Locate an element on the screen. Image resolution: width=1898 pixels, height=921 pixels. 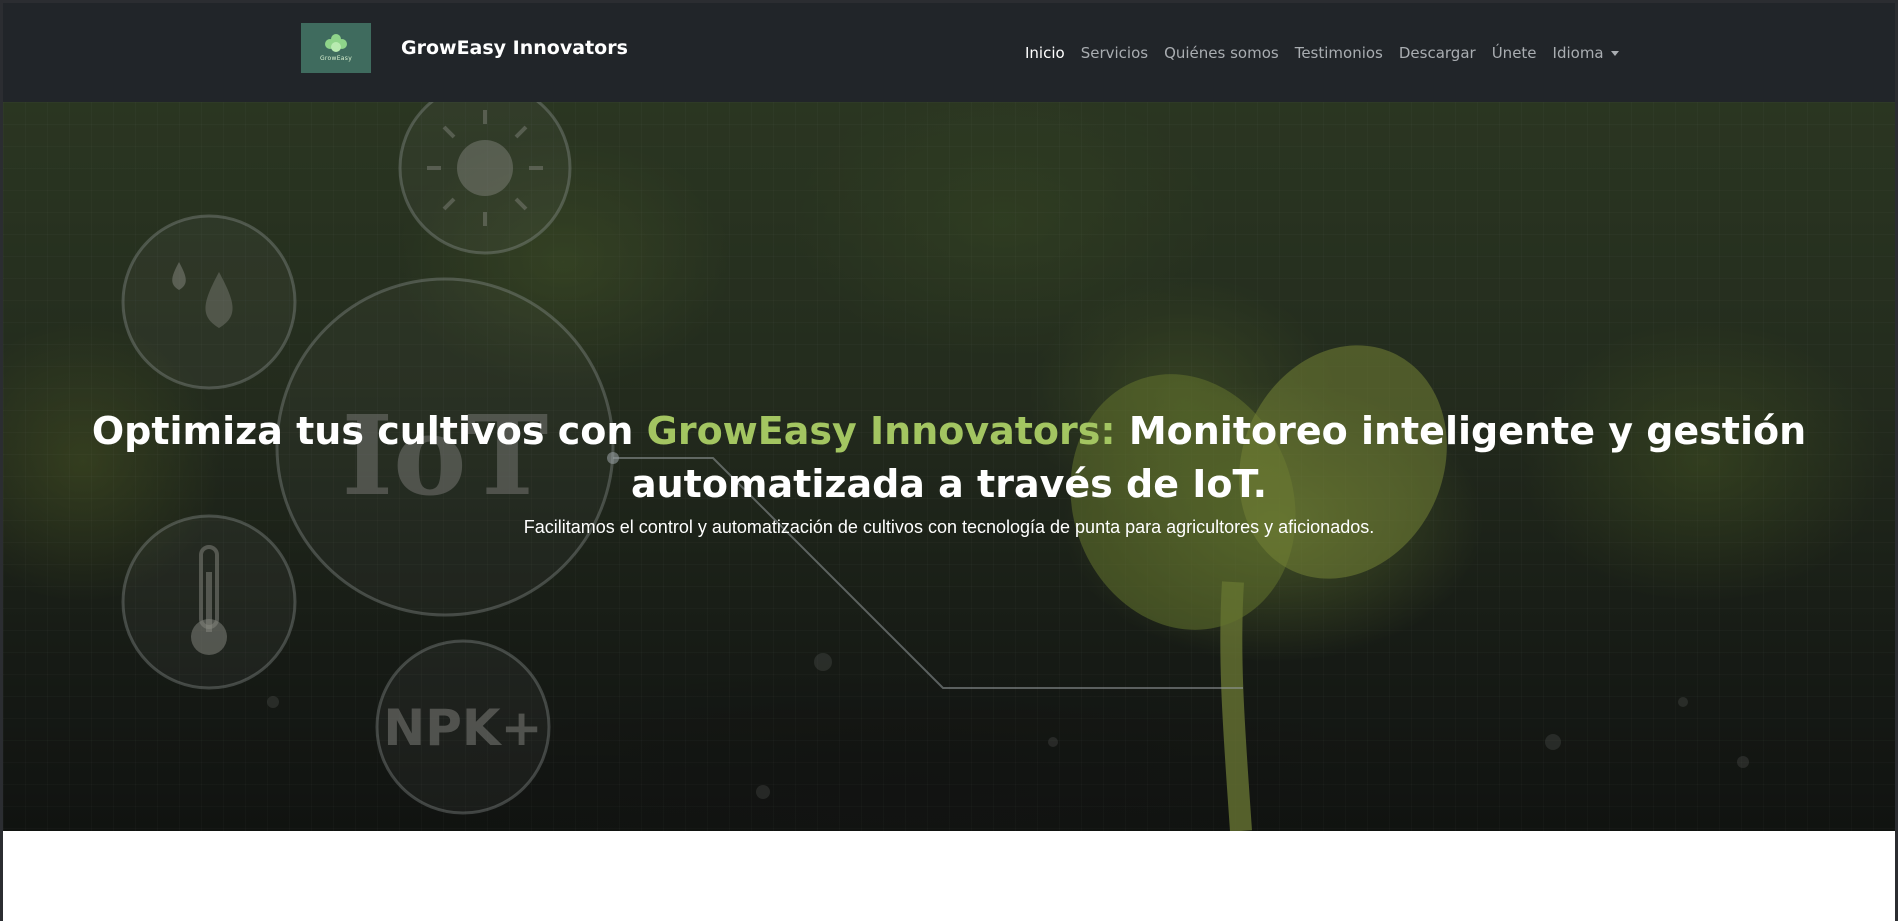
flower-icon is located at coordinates (336, 43).